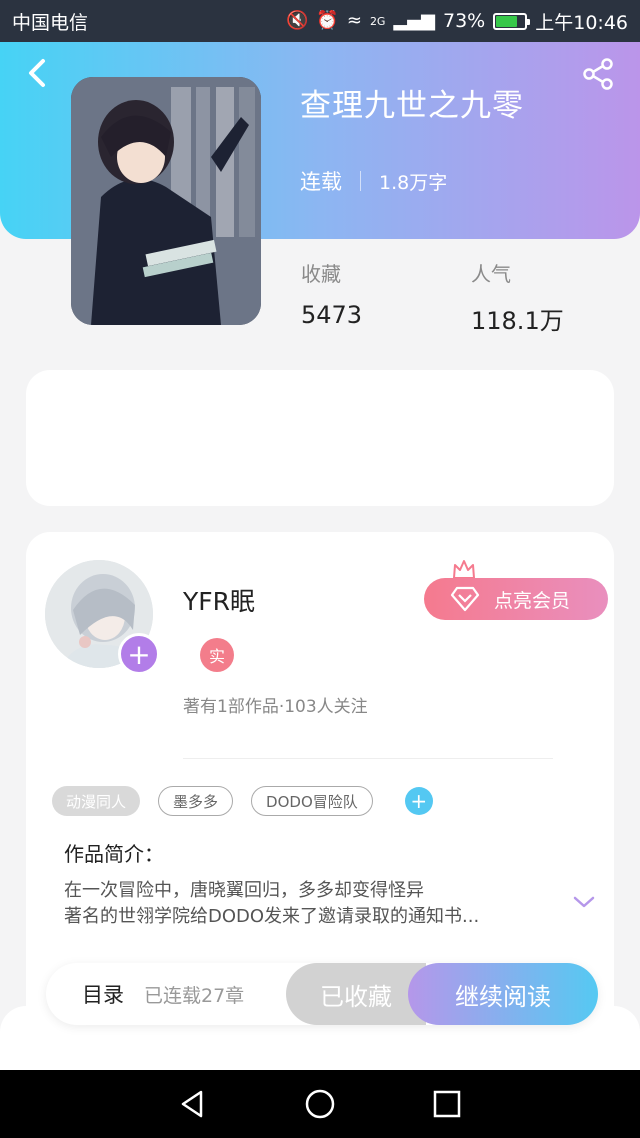 This screenshot has height=1138, width=640. I want to click on mute-icon: 🔇, so click(297, 20).